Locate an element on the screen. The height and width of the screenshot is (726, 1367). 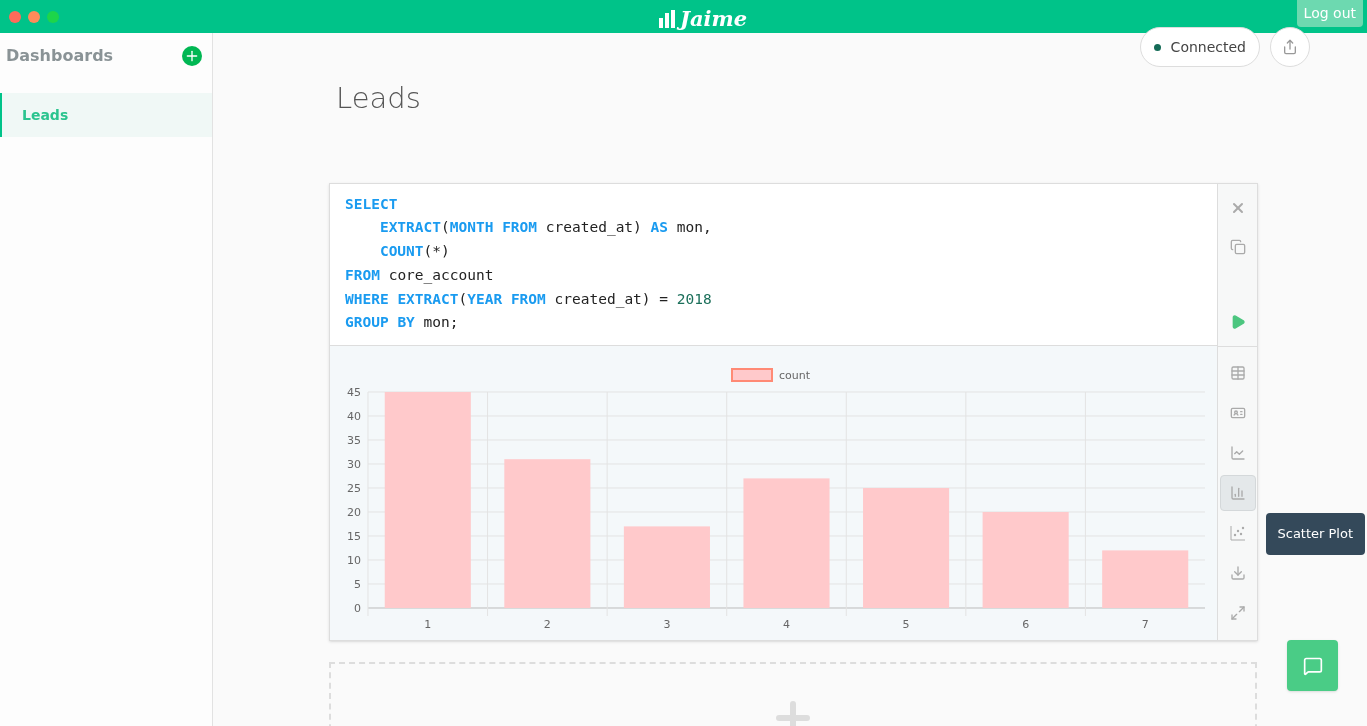
close-window-button is located at coordinates (15, 16).